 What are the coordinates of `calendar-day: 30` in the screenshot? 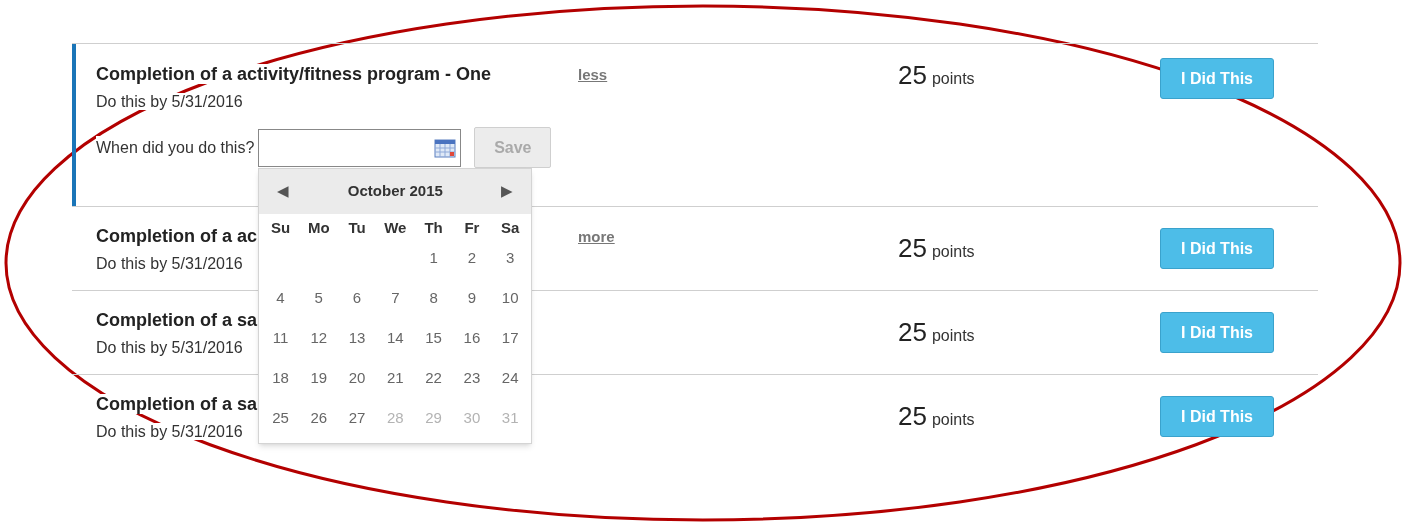 It's located at (472, 418).